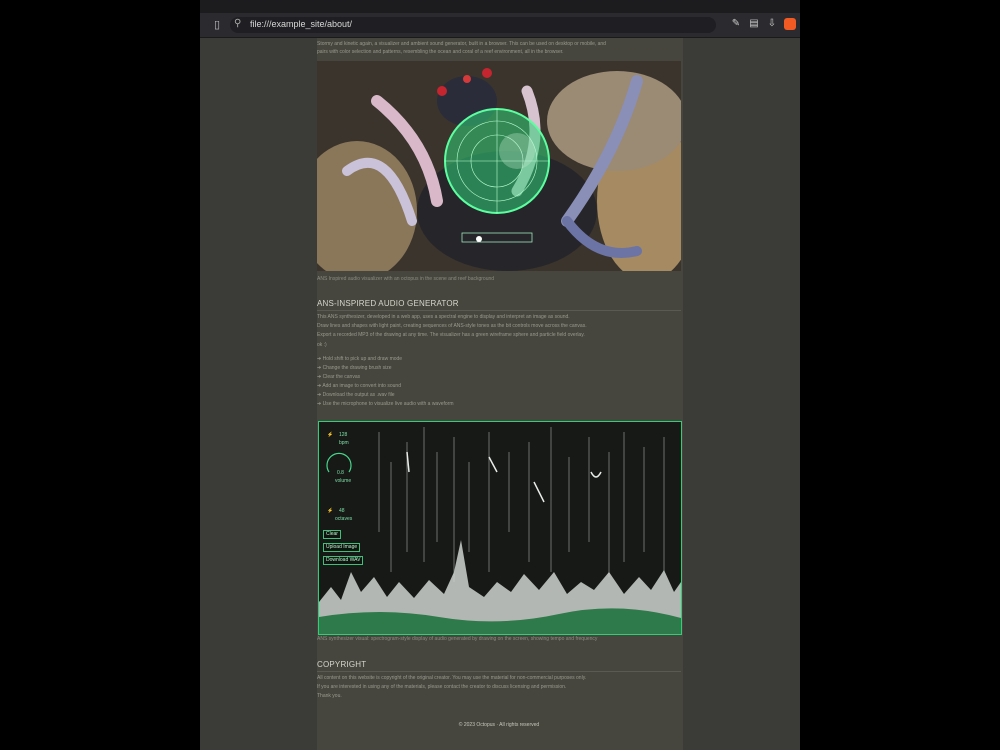  I want to click on page-footer: © 2023 Octopus · All rights reserved, so click(499, 725).